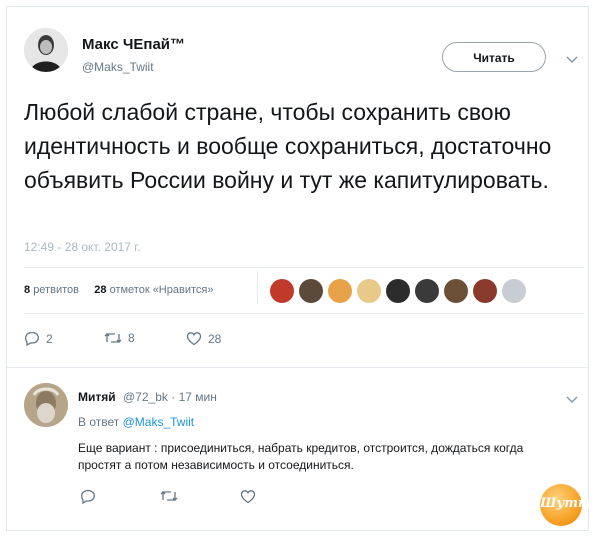 This screenshot has height=541, width=601. I want to click on reply-author-photo-icon, so click(46, 405).